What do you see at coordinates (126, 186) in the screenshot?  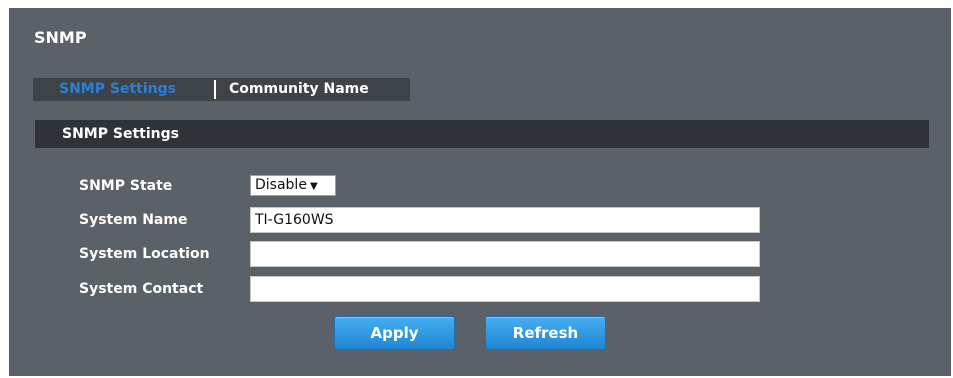 I see `snmp-state-label: SNMP State` at bounding box center [126, 186].